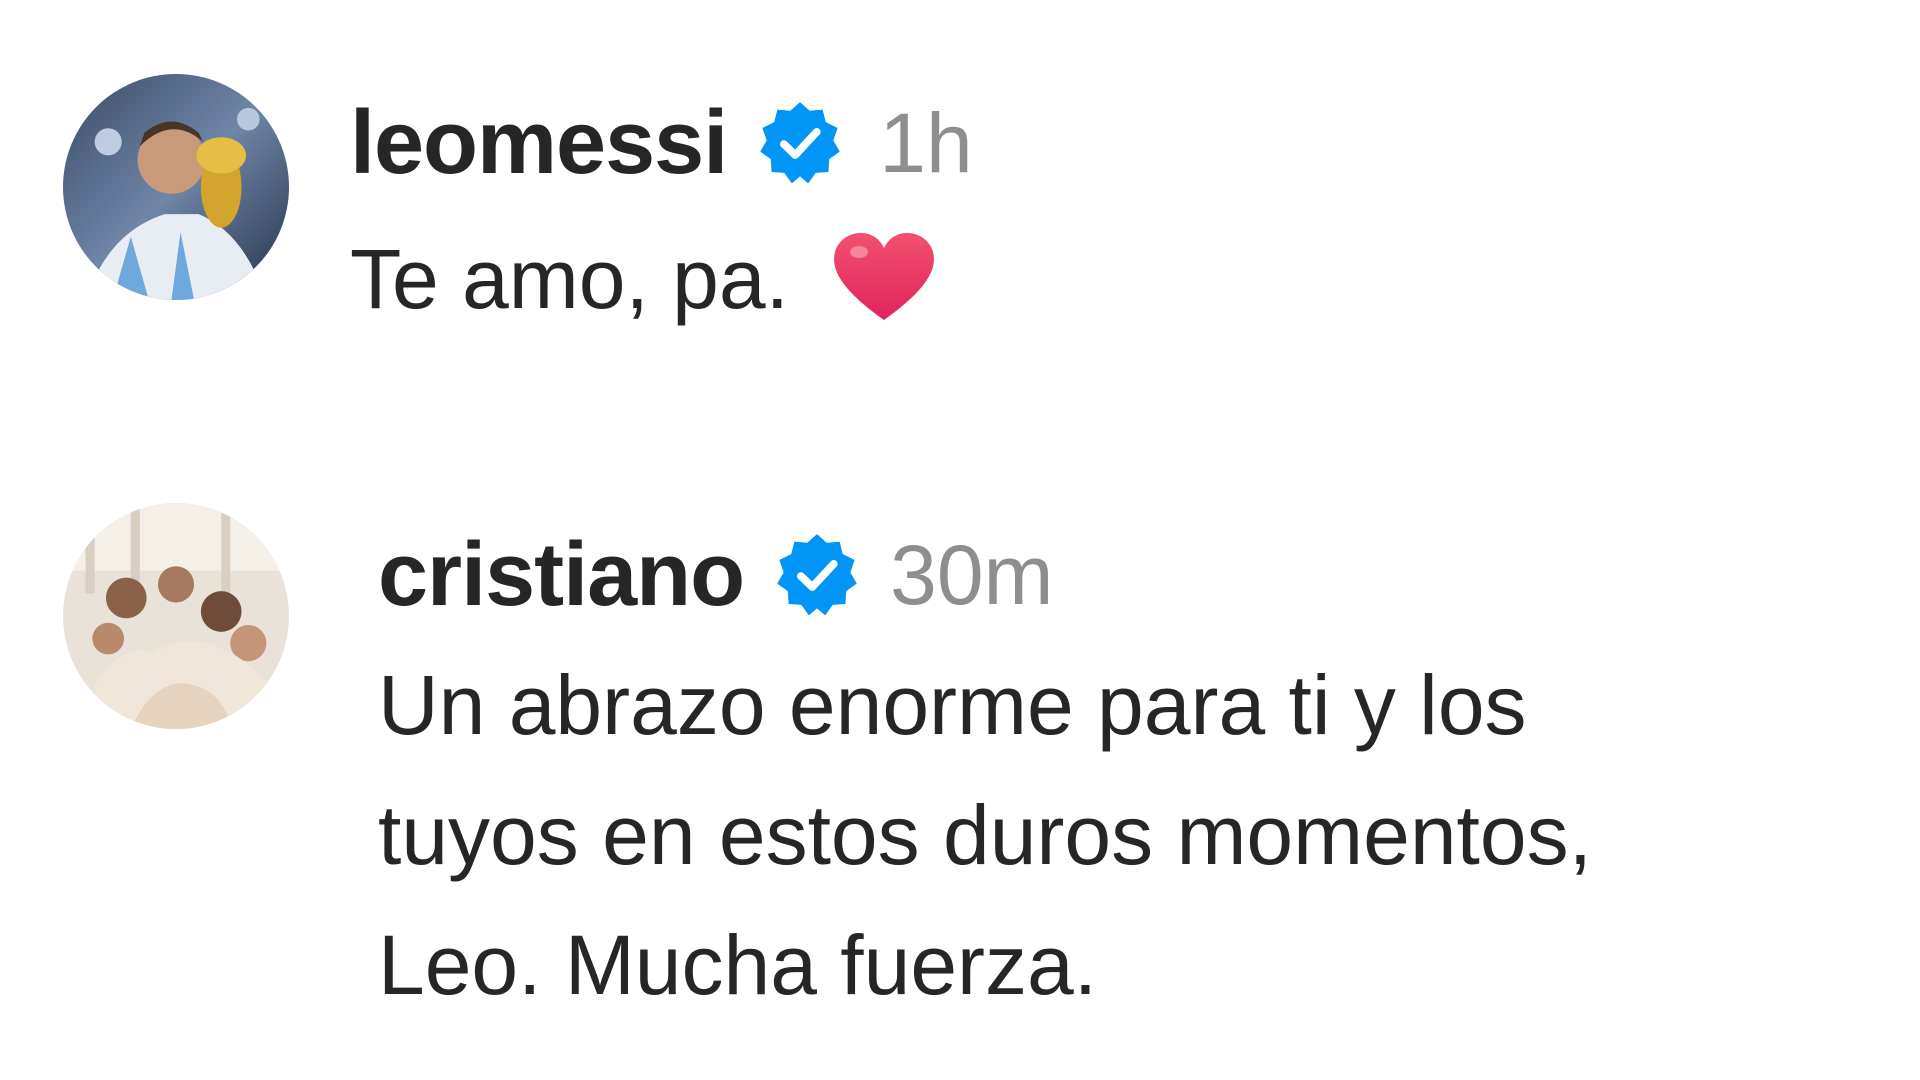  I want to click on comment-text: Te amo, pa., so click(644, 279).